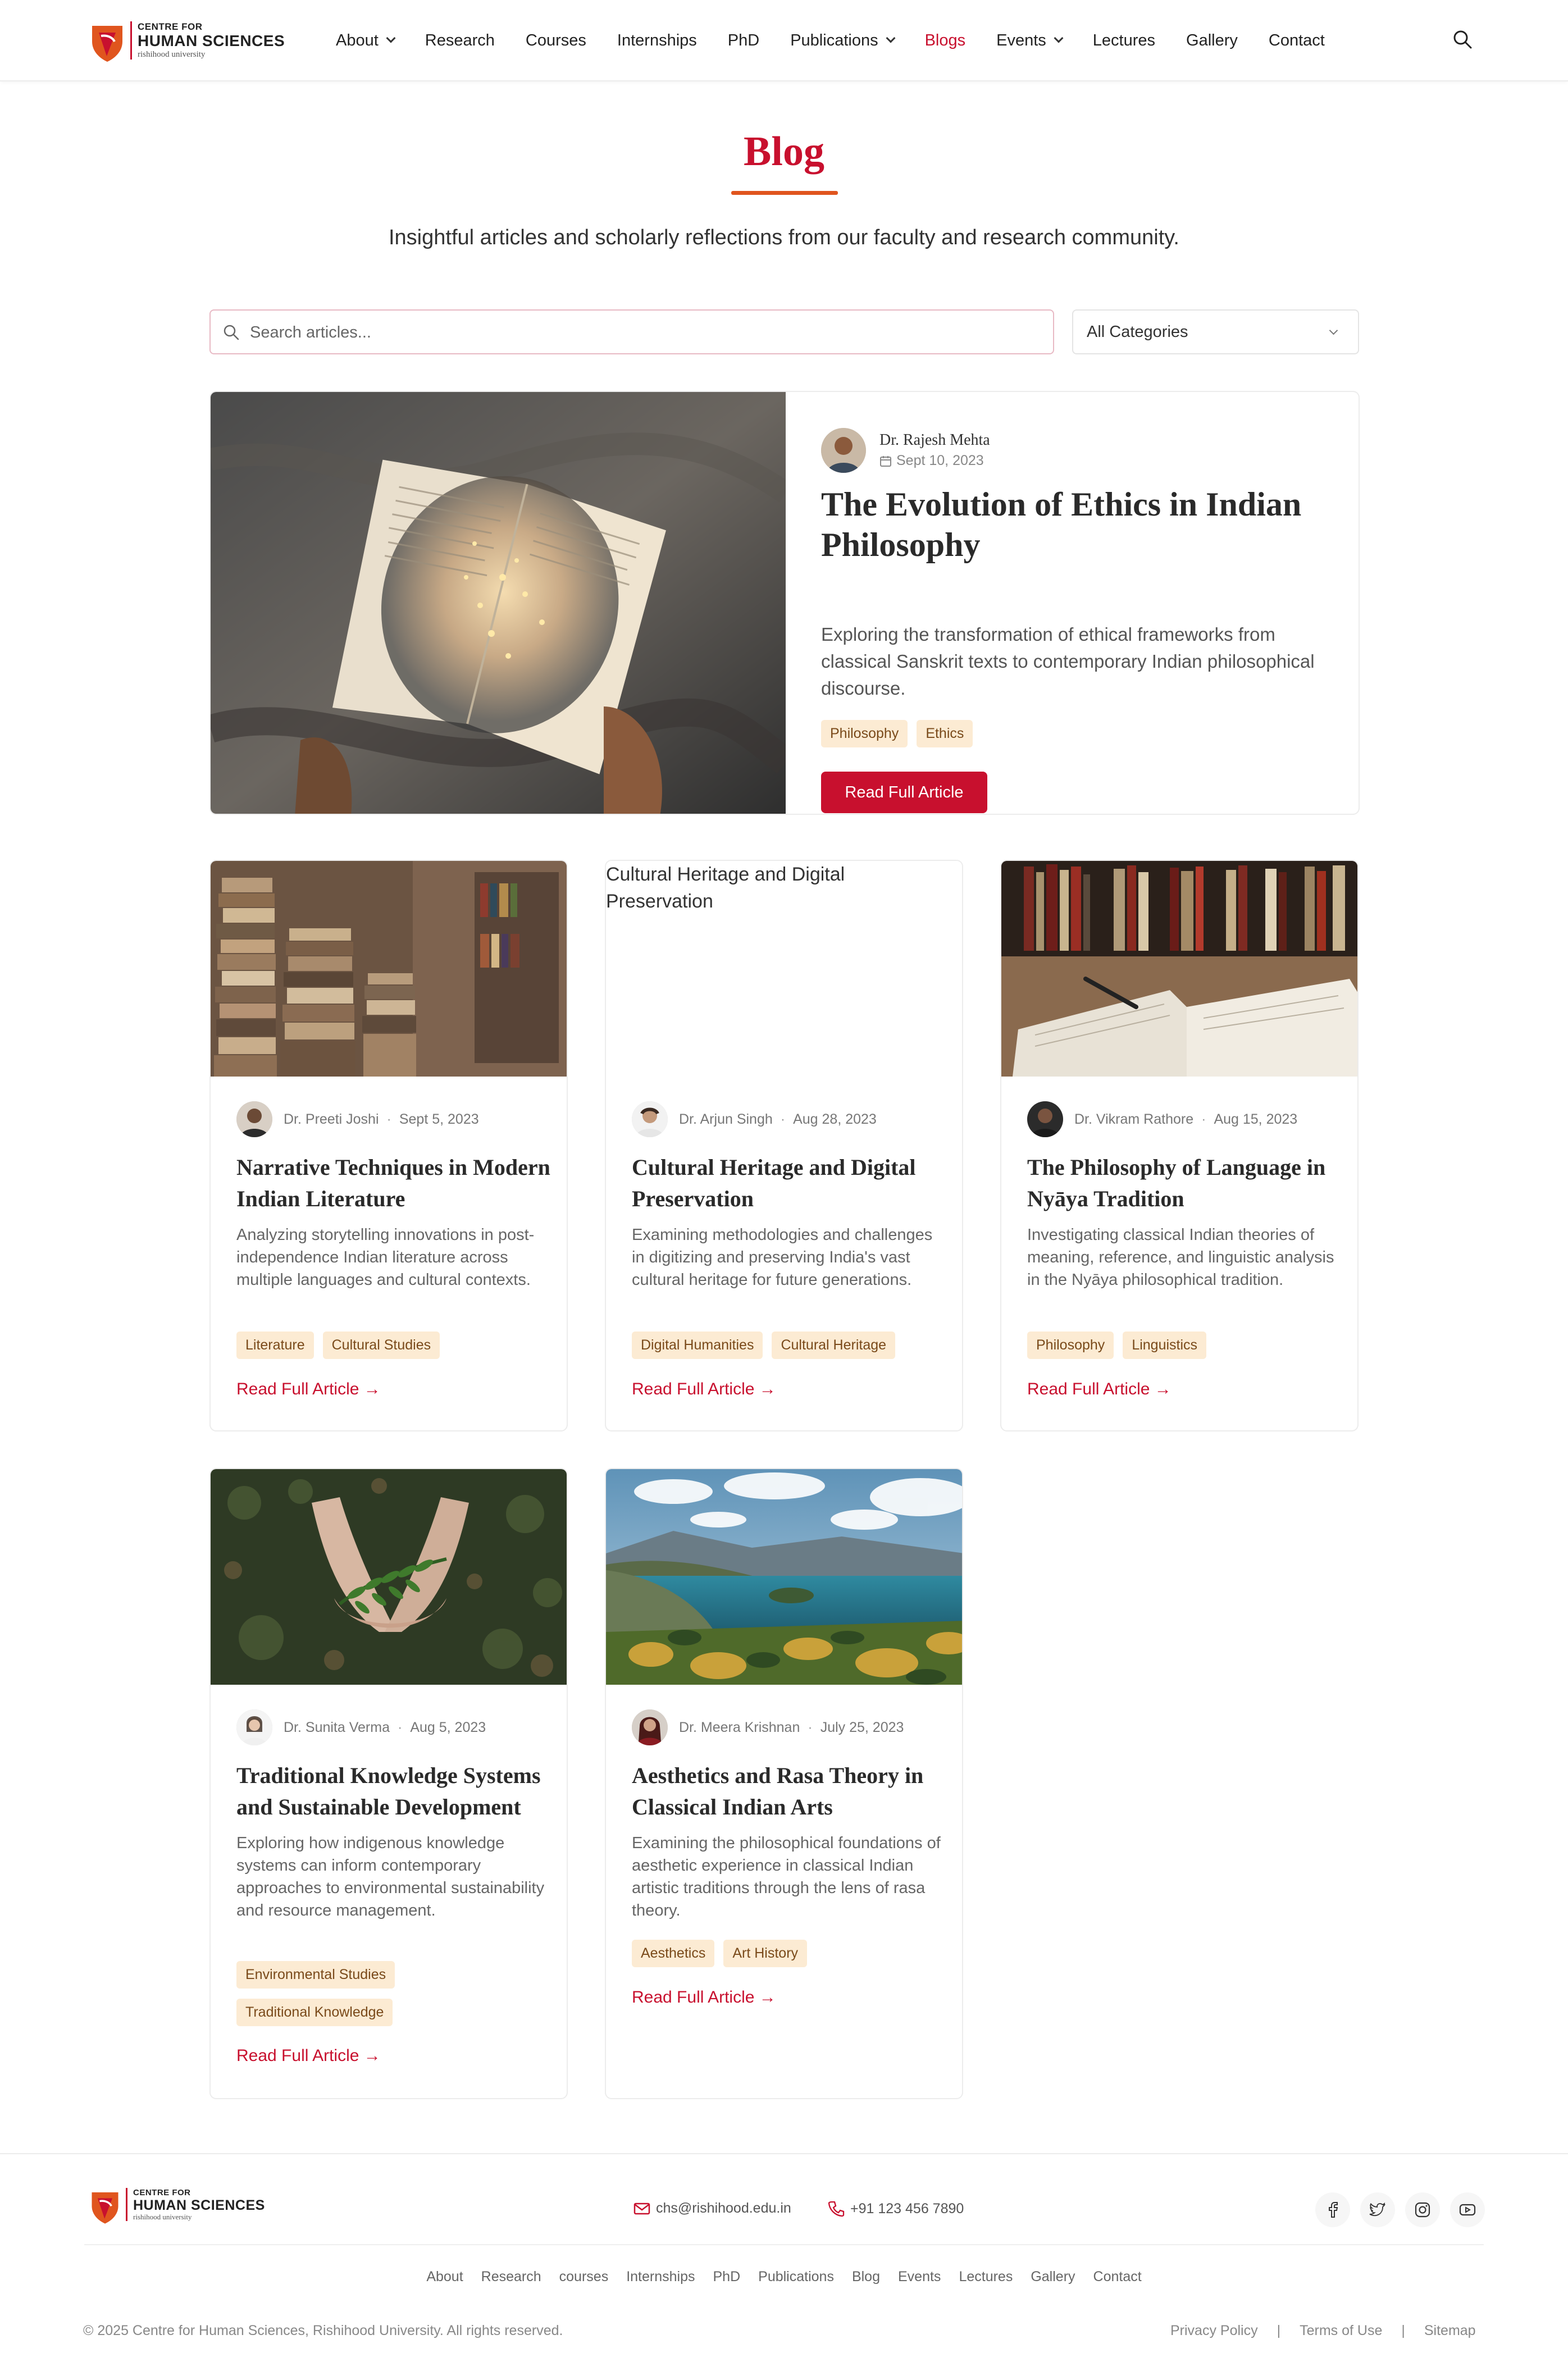 This screenshot has width=1568, height=2362. I want to click on footer-link-phd: PhD, so click(727, 2277).